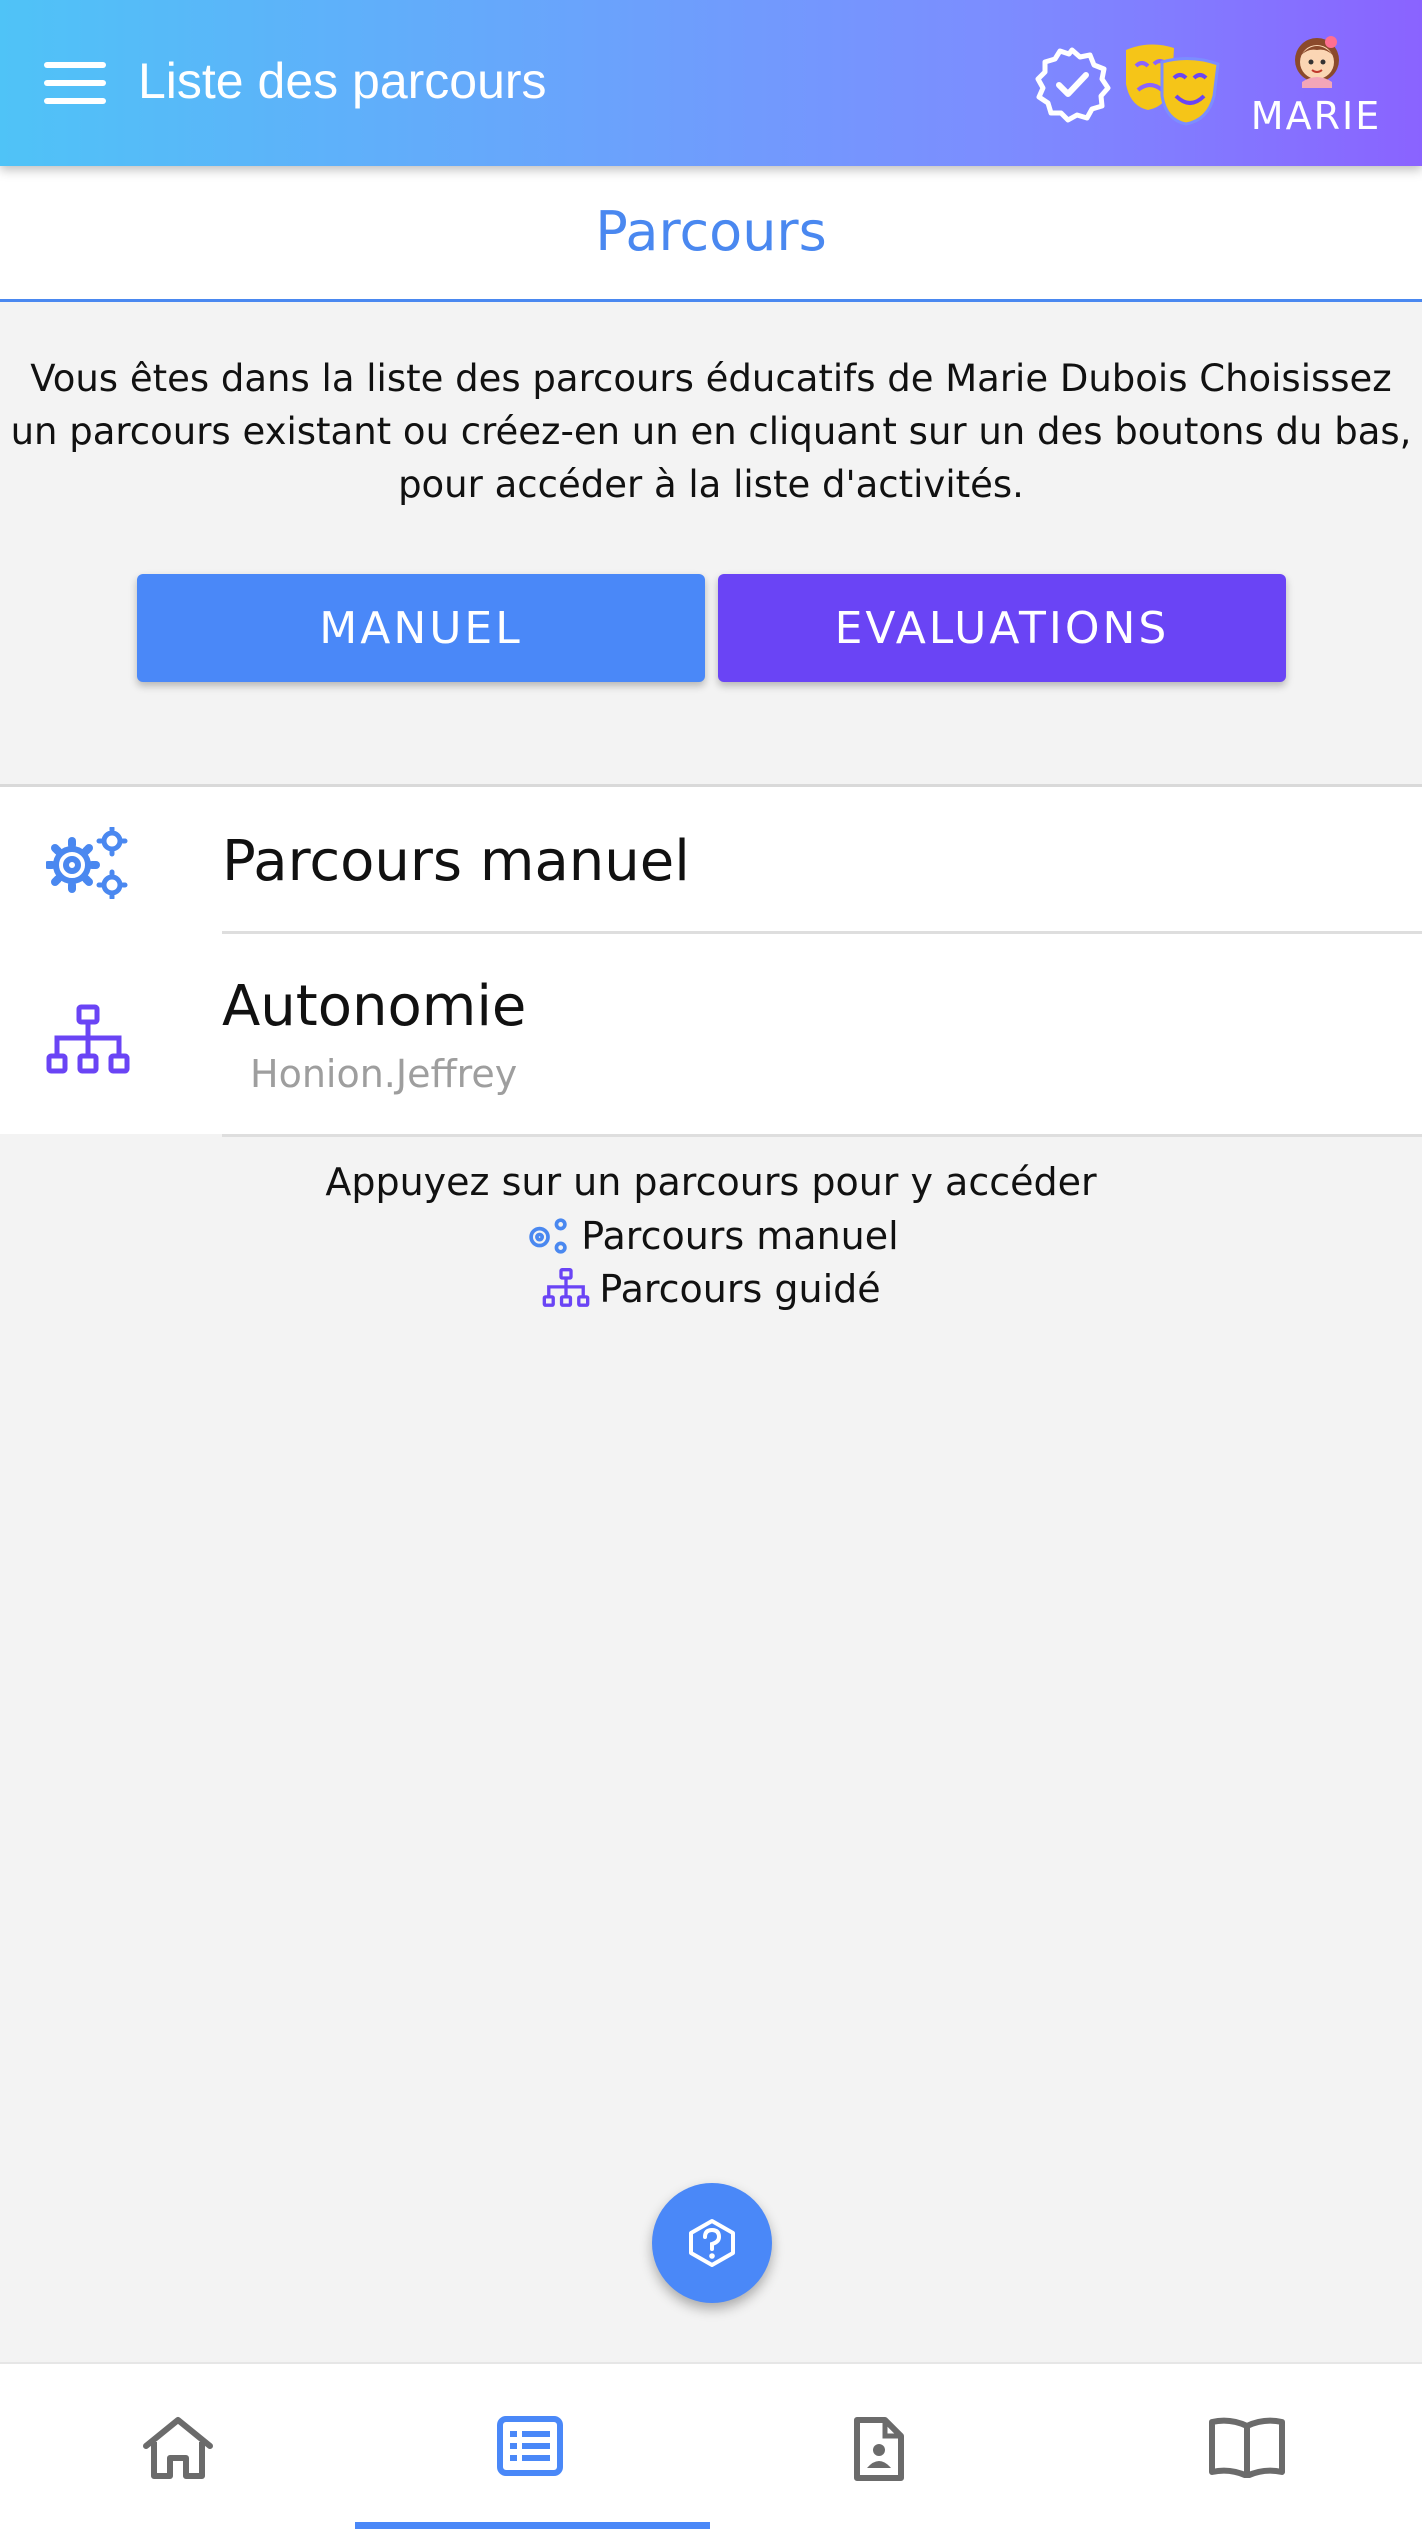  I want to click on item-author: Honion.Jeffrey, so click(384, 1074).